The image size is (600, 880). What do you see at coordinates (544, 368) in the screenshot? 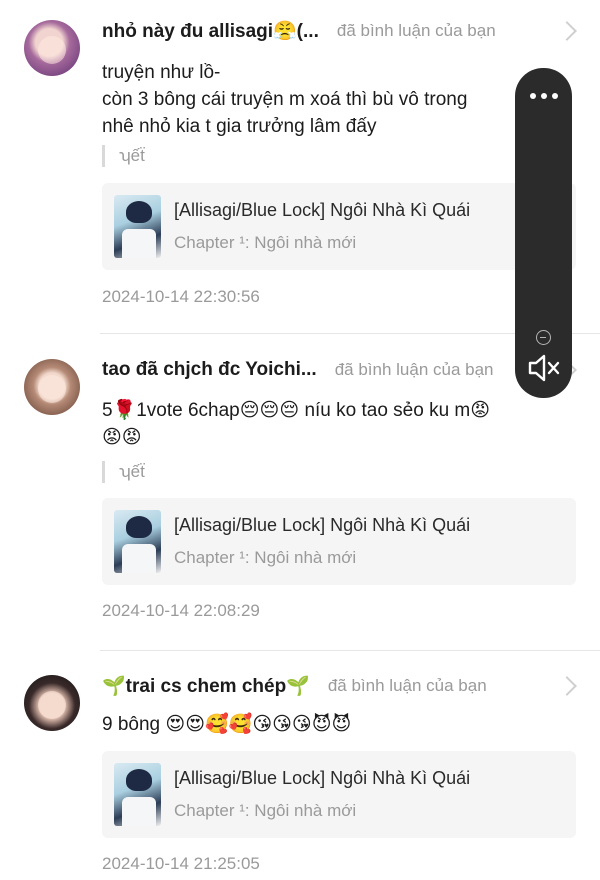
I see `speaker-muted-icon` at bounding box center [544, 368].